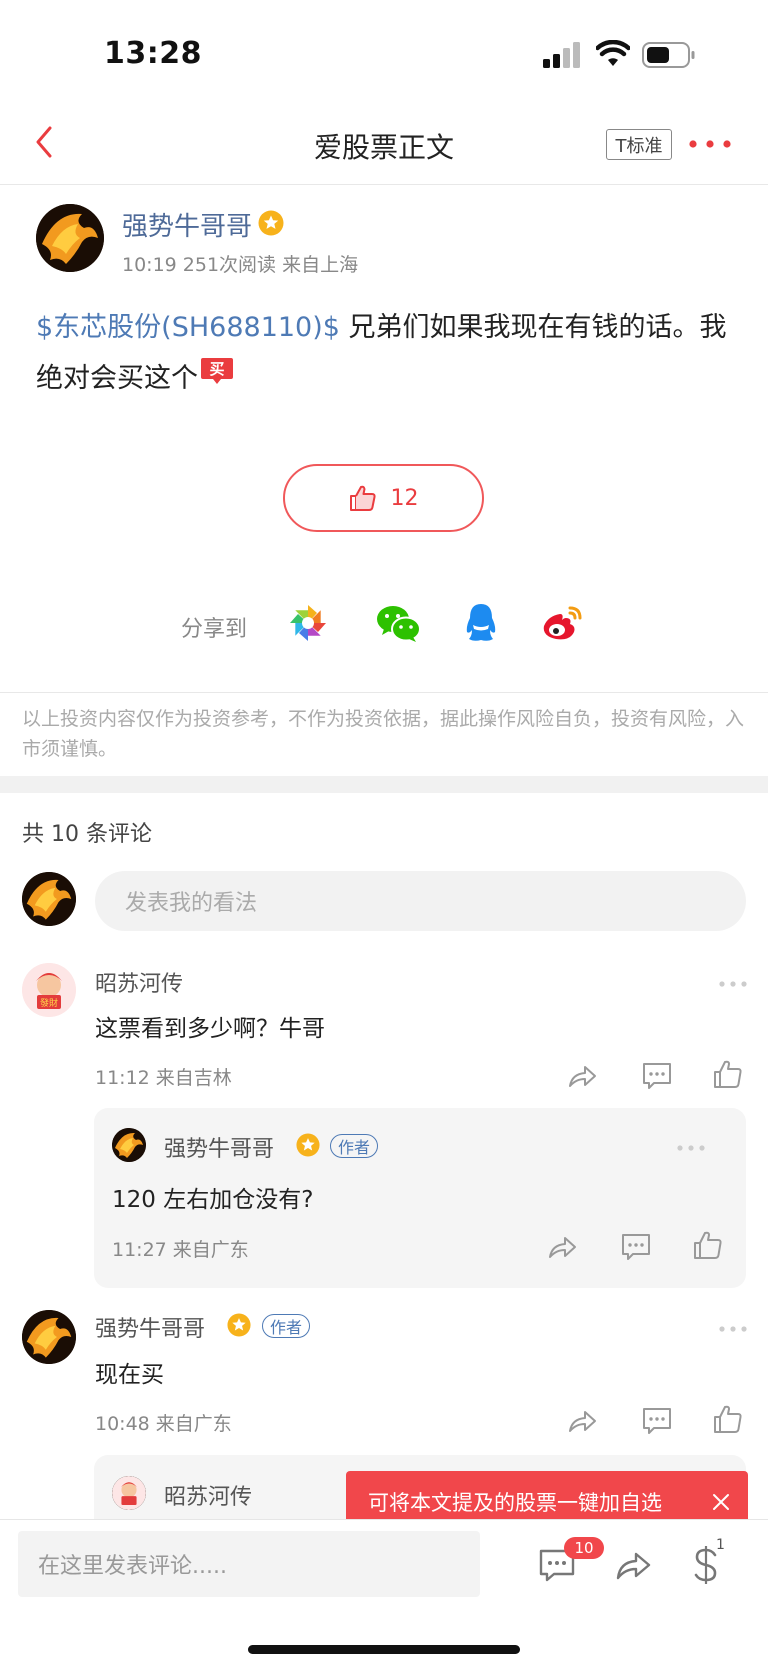 The image size is (768, 1669). I want to click on like-count: 12, so click(404, 498).